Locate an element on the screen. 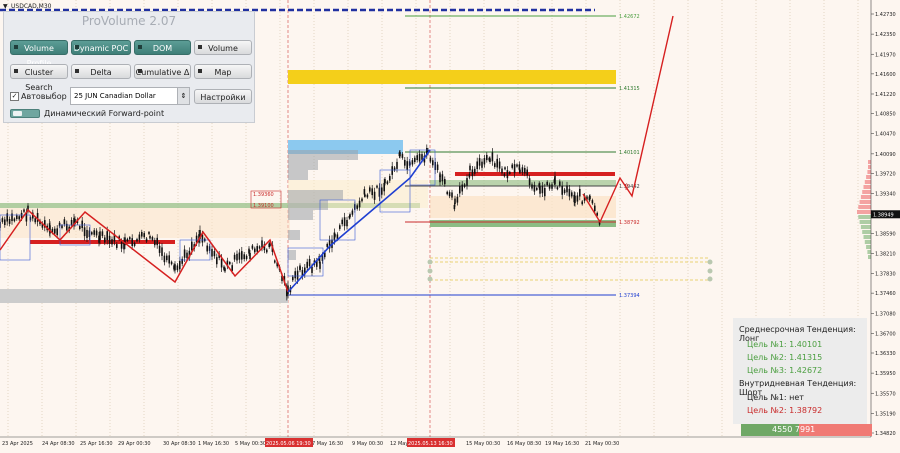 The image size is (900, 453). current-price-label: 1.38949 is located at coordinates (883, 215).